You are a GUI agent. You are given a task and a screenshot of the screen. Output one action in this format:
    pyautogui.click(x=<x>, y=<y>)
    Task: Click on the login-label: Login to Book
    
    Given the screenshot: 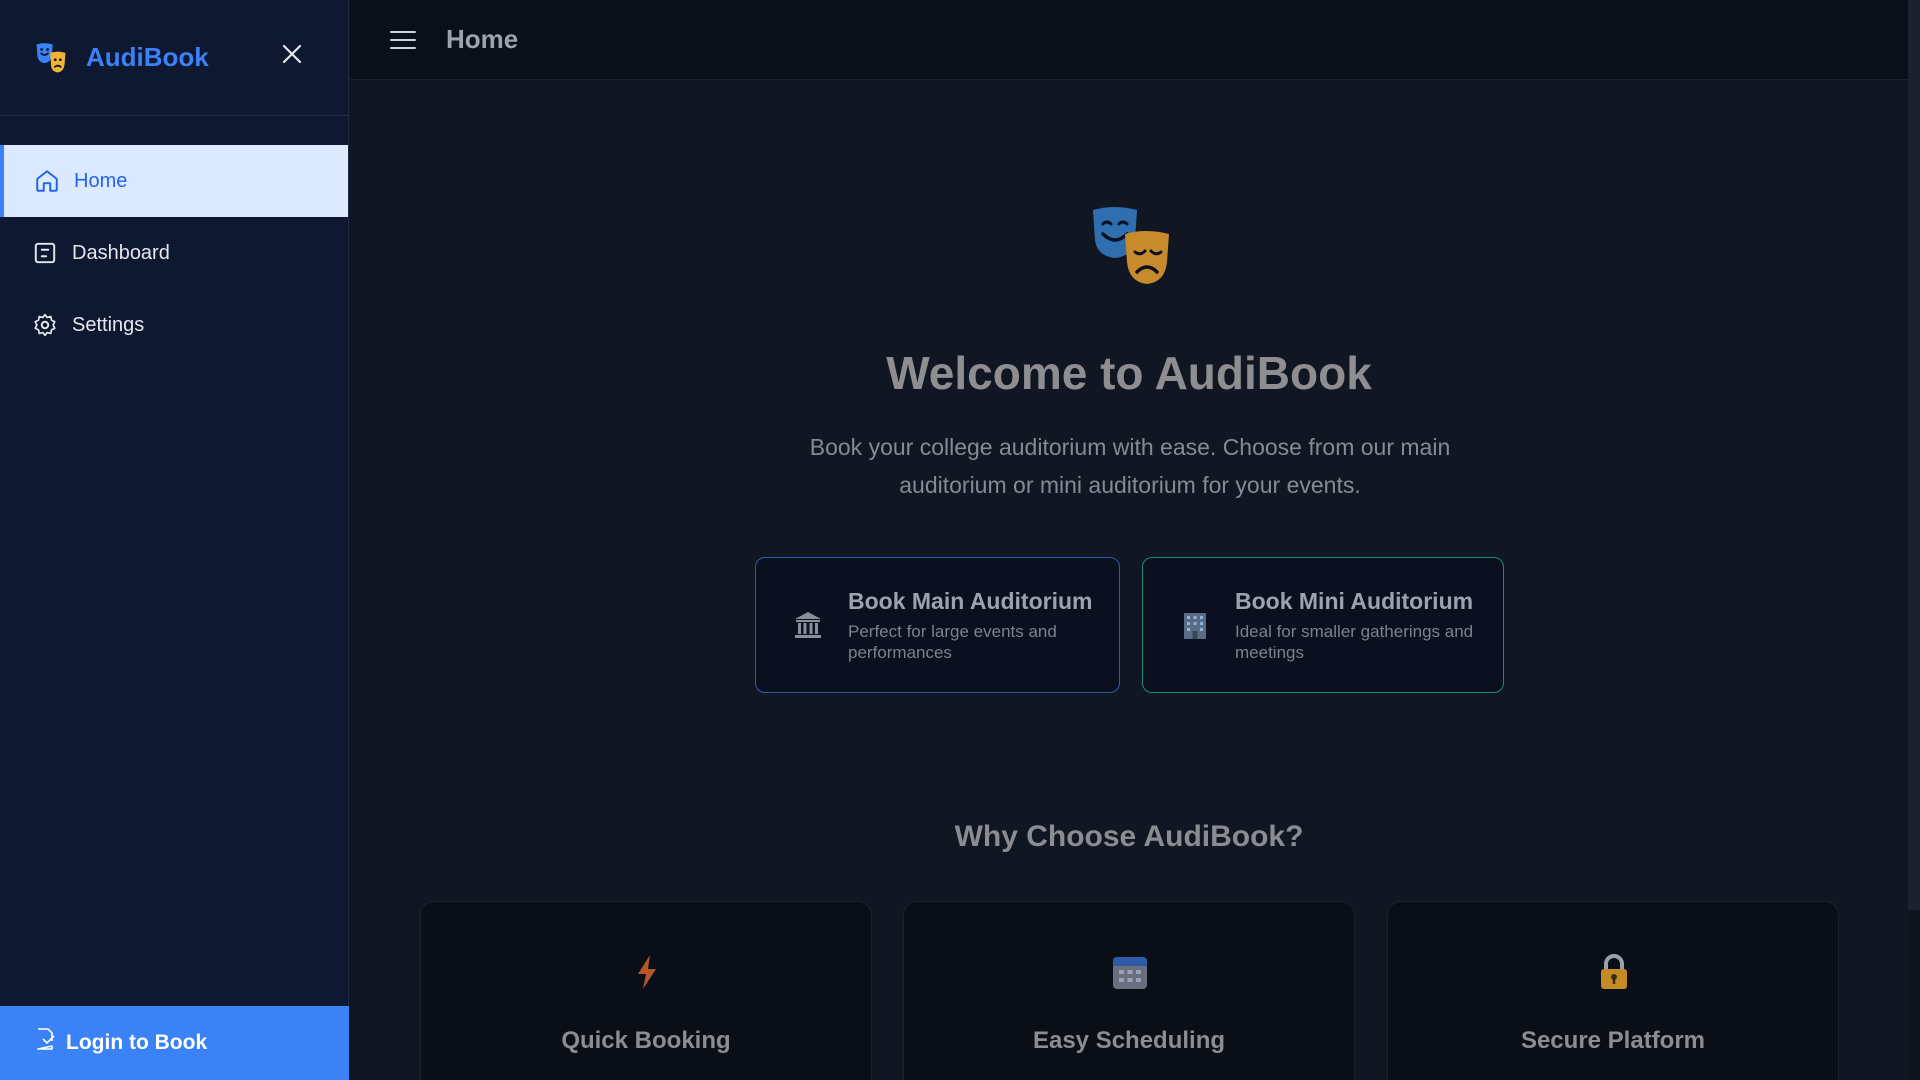 What is the action you would take?
    pyautogui.click(x=137, y=1042)
    